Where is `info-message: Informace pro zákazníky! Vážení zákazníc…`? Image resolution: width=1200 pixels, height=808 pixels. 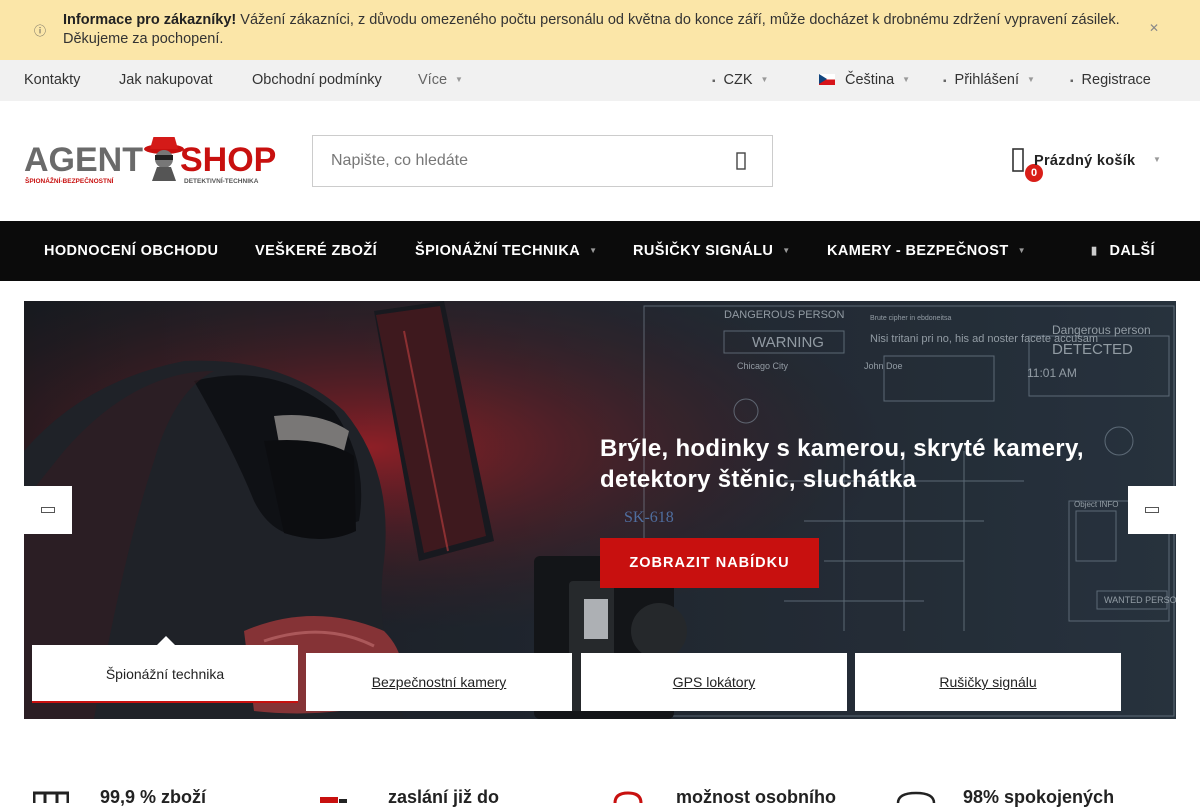
info-message: Informace pro zákazníky! Vážení zákazníc… is located at coordinates (593, 30).